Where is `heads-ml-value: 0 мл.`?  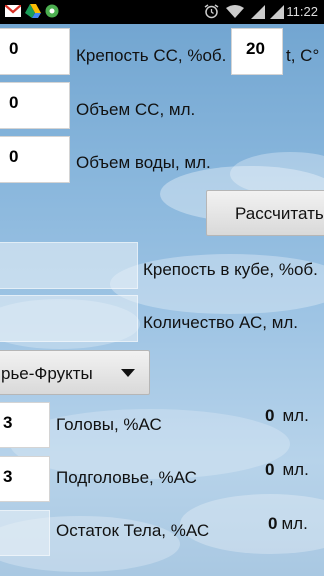 heads-ml-value: 0 мл. is located at coordinates (287, 415).